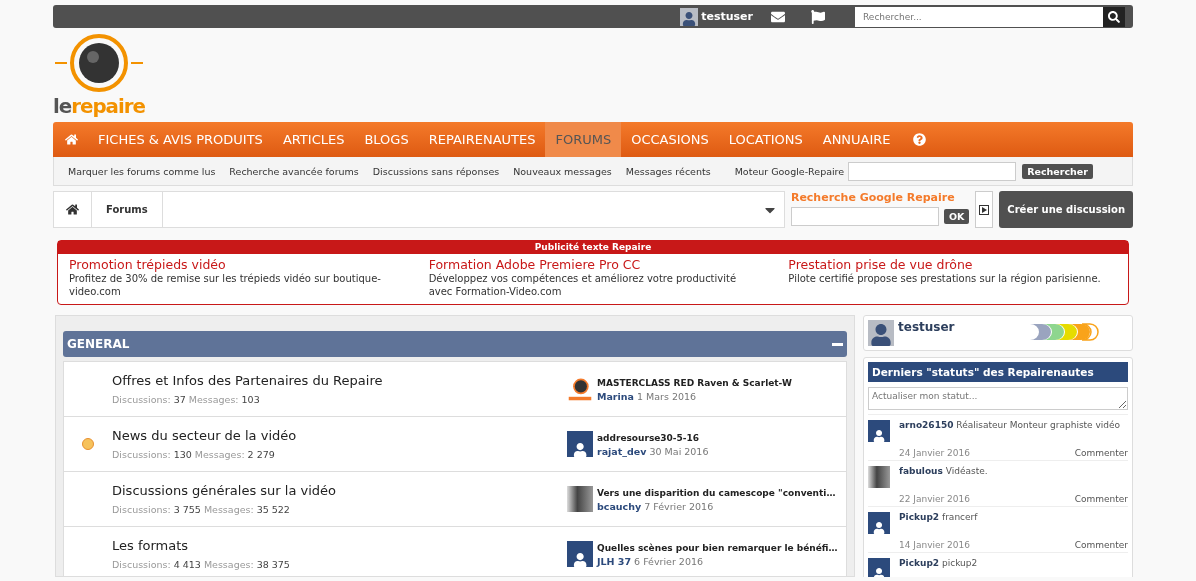 This screenshot has height=581, width=1196. I want to click on stat-value: 35 522, so click(273, 509).